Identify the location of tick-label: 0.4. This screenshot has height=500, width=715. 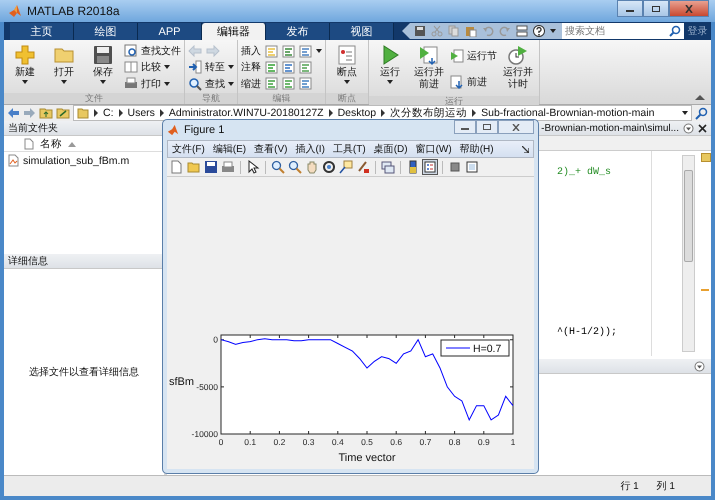
(338, 442).